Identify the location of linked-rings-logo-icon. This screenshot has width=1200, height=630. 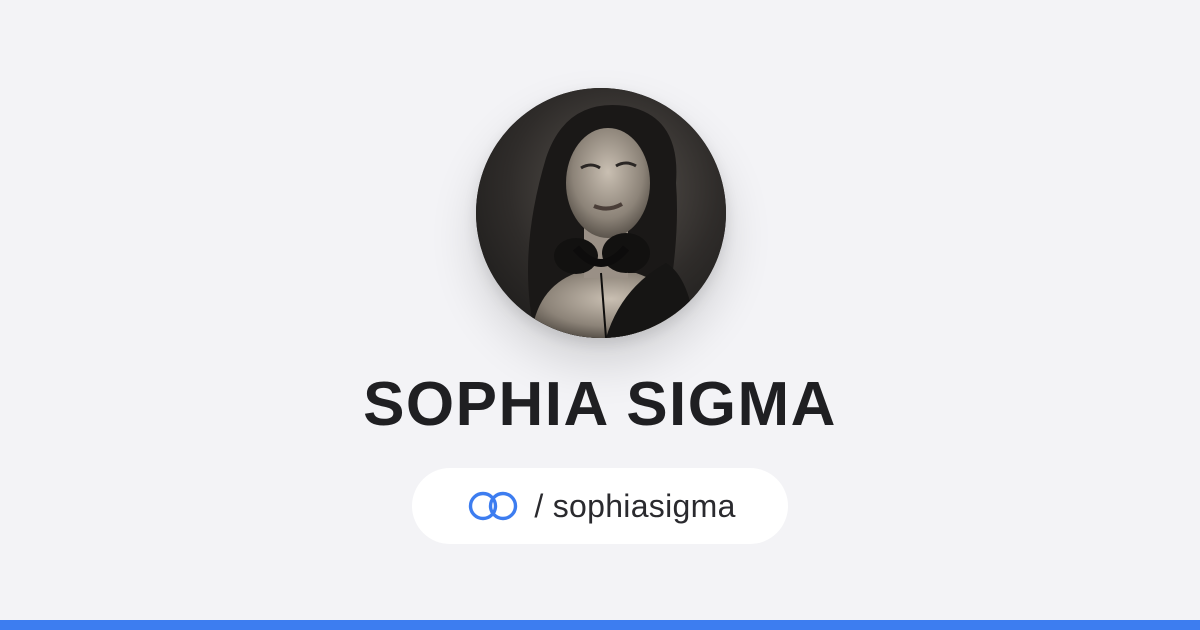
(493, 506).